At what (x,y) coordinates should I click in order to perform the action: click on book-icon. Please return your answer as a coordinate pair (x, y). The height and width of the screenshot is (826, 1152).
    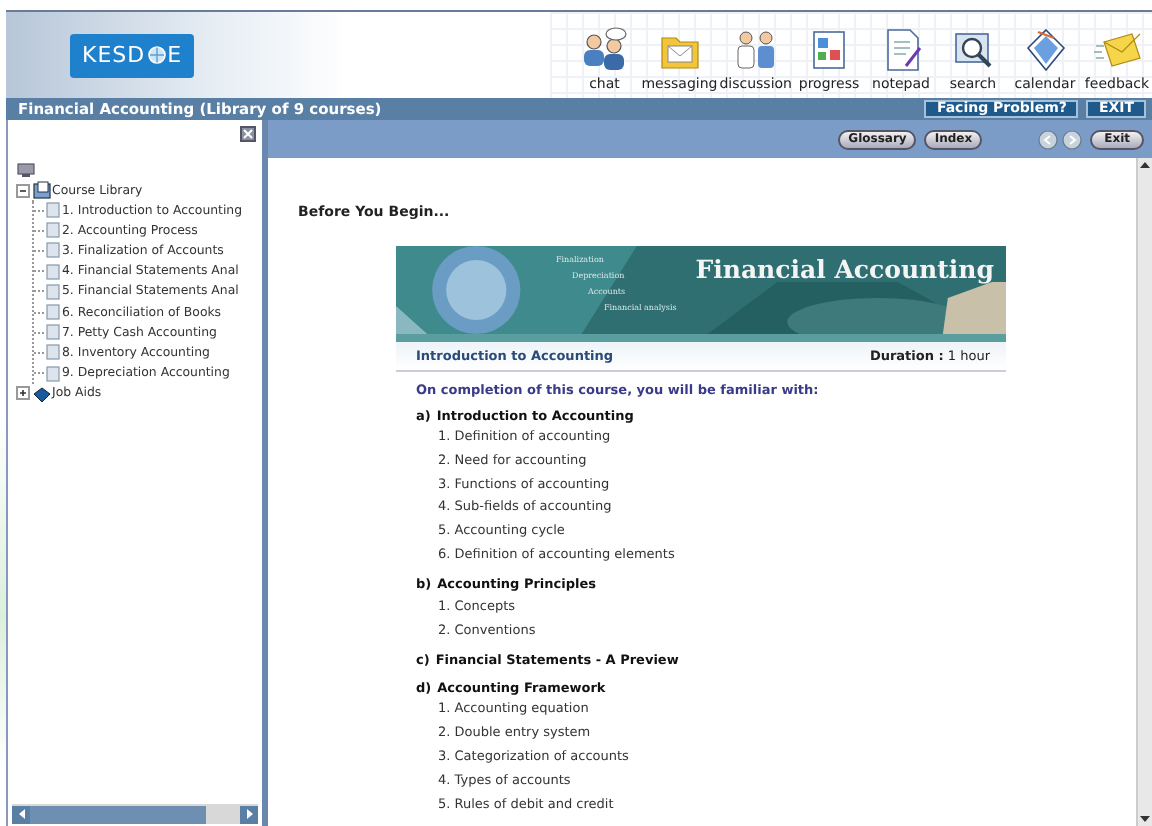
    Looking at the image, I should click on (42, 393).